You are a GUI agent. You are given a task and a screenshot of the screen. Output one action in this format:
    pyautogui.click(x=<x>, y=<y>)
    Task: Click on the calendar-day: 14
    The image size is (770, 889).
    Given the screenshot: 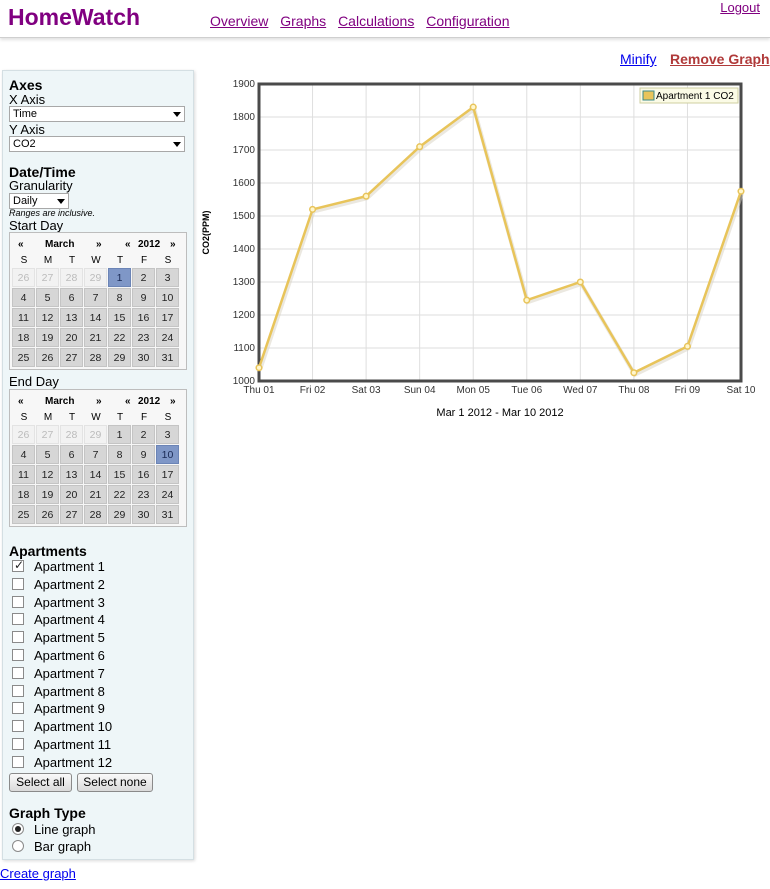 What is the action you would take?
    pyautogui.click(x=95, y=317)
    